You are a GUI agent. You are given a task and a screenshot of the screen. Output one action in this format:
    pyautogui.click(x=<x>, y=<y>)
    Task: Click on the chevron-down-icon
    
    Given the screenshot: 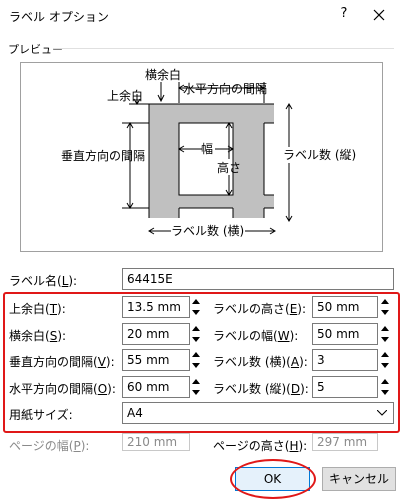 What is the action you would take?
    pyautogui.click(x=382, y=413)
    